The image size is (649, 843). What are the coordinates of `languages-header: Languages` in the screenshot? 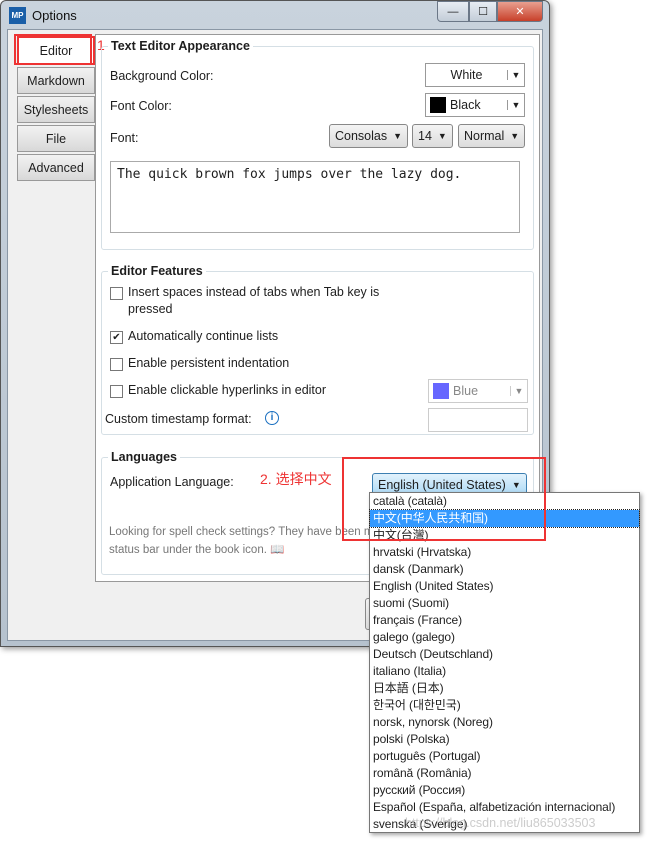 It's located at (144, 457).